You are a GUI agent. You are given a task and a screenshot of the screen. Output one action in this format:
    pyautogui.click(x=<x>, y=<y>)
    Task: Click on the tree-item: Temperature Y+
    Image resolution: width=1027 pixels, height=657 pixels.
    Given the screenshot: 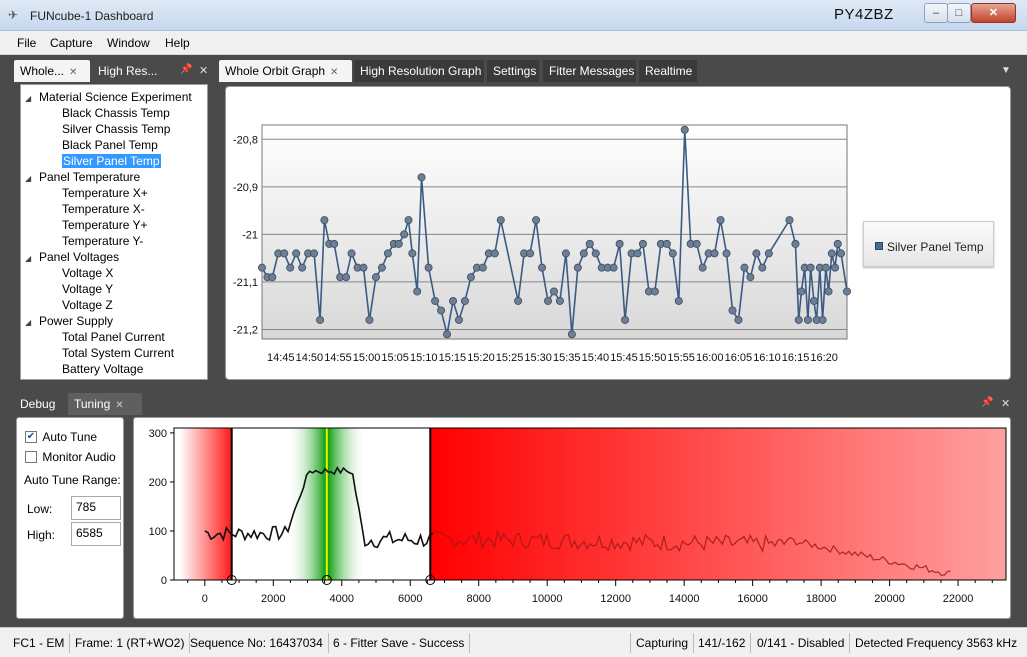 What is the action you would take?
    pyautogui.click(x=105, y=225)
    